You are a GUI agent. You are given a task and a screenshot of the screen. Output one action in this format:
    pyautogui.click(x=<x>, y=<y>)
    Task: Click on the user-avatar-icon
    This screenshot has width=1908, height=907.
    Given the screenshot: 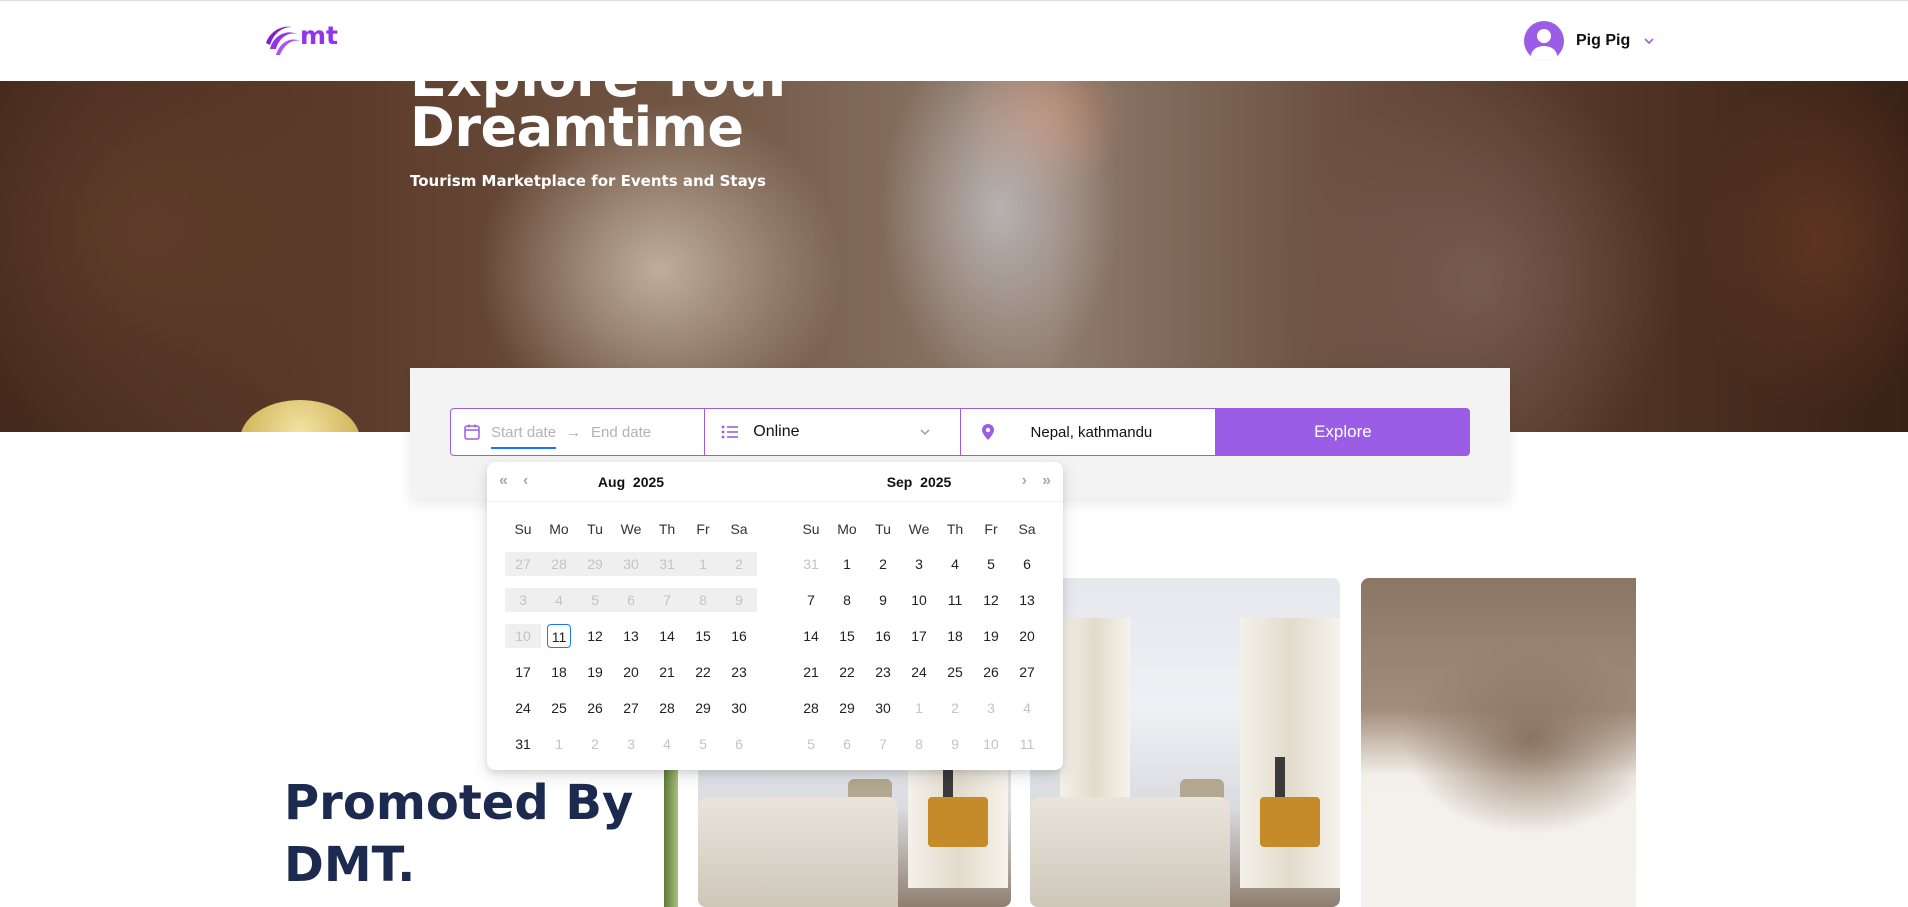 What is the action you would take?
    pyautogui.click(x=1544, y=41)
    